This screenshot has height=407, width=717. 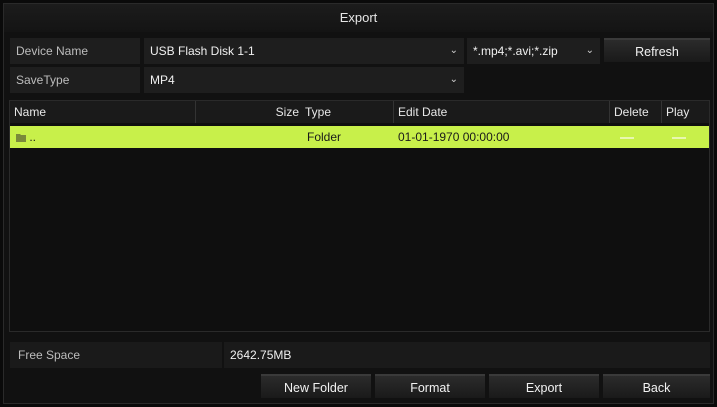 I want to click on back-button: Back, so click(x=656, y=386).